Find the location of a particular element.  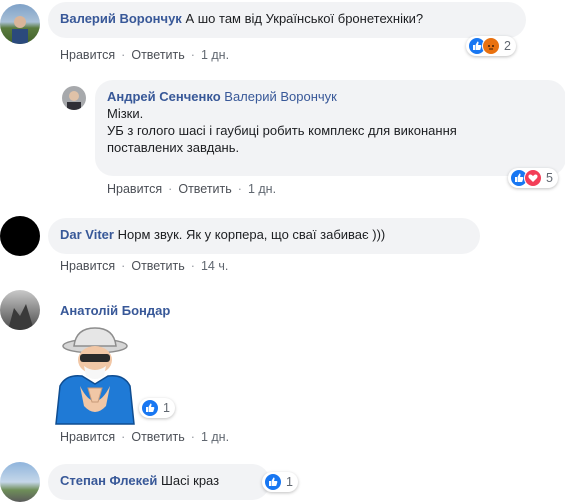

comment-text: Шасі краз is located at coordinates (190, 480).